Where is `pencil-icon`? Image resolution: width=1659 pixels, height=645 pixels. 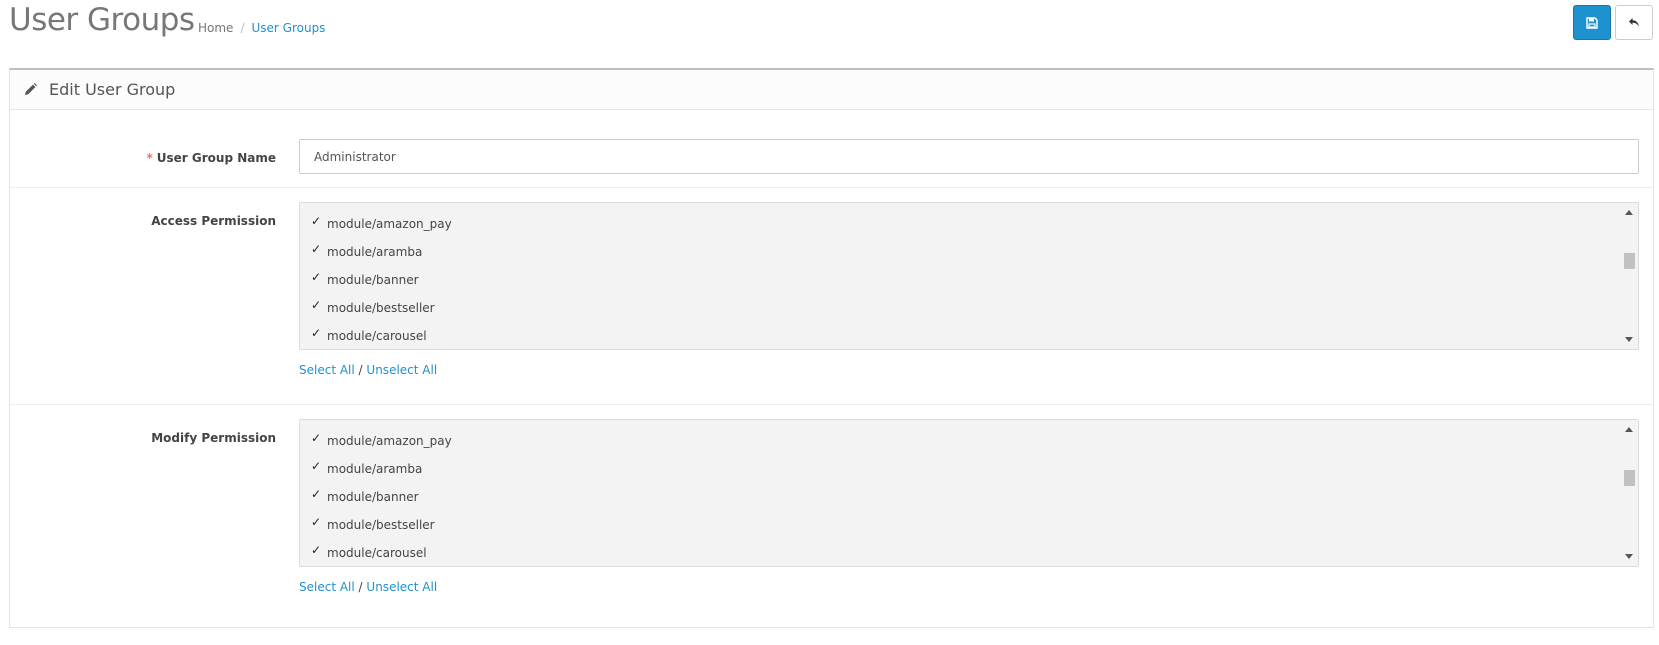 pencil-icon is located at coordinates (31, 89).